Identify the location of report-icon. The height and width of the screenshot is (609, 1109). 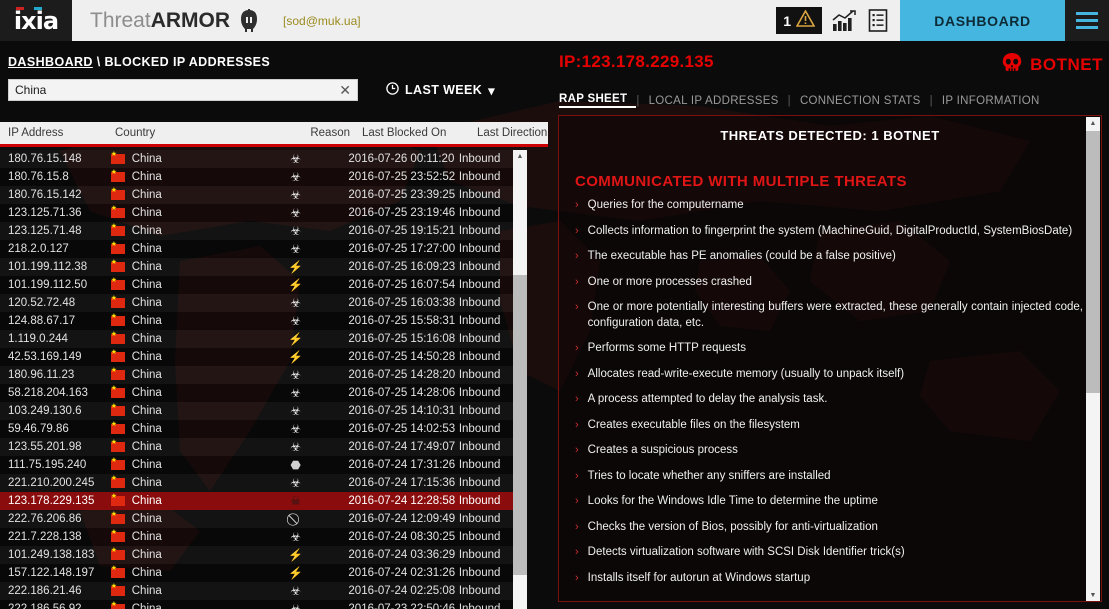
(878, 20).